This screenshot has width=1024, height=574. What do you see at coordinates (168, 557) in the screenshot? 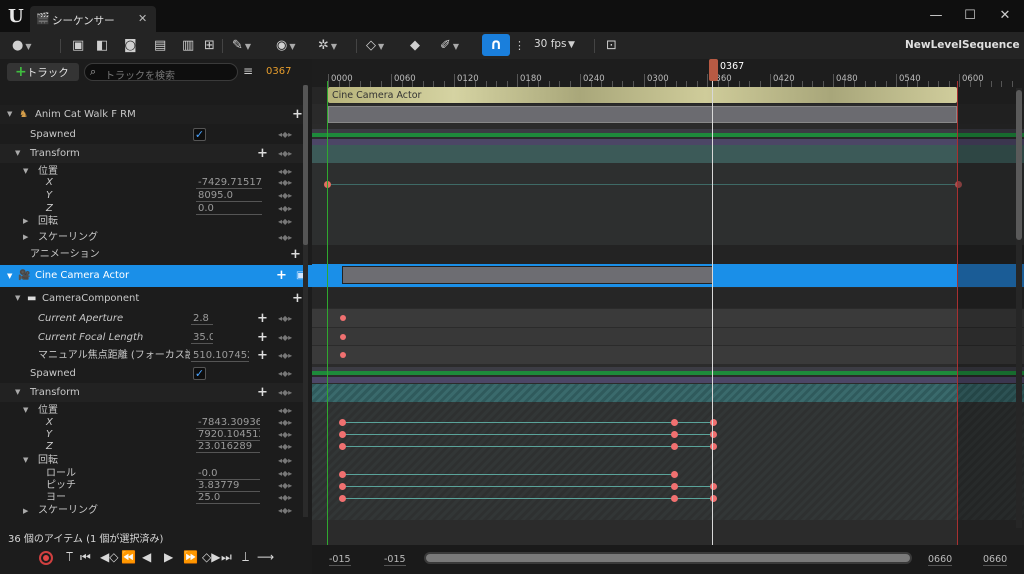
I see `play-icon: ▶` at bounding box center [168, 557].